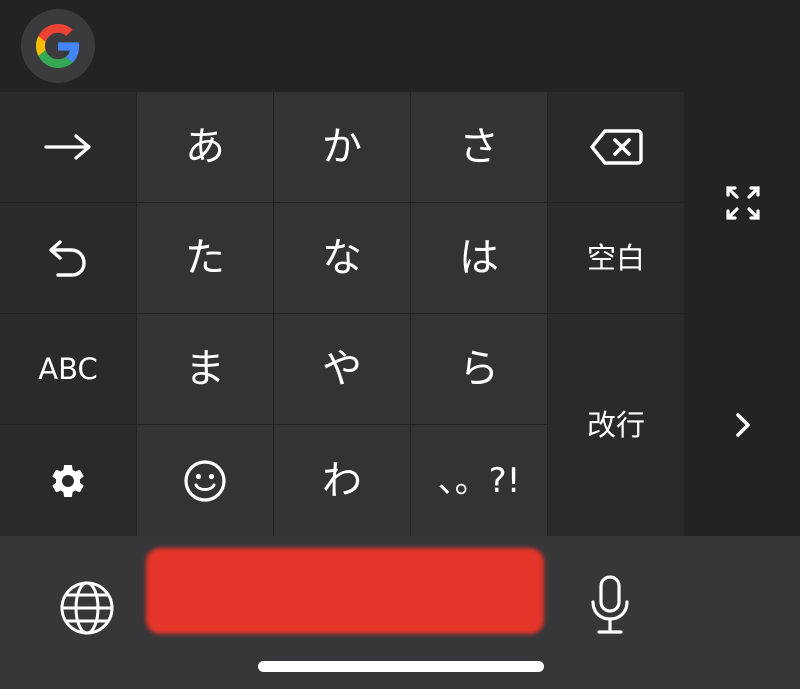 Image resolution: width=800 pixels, height=689 pixels. I want to click on kana-key-ha: は, so click(479, 258).